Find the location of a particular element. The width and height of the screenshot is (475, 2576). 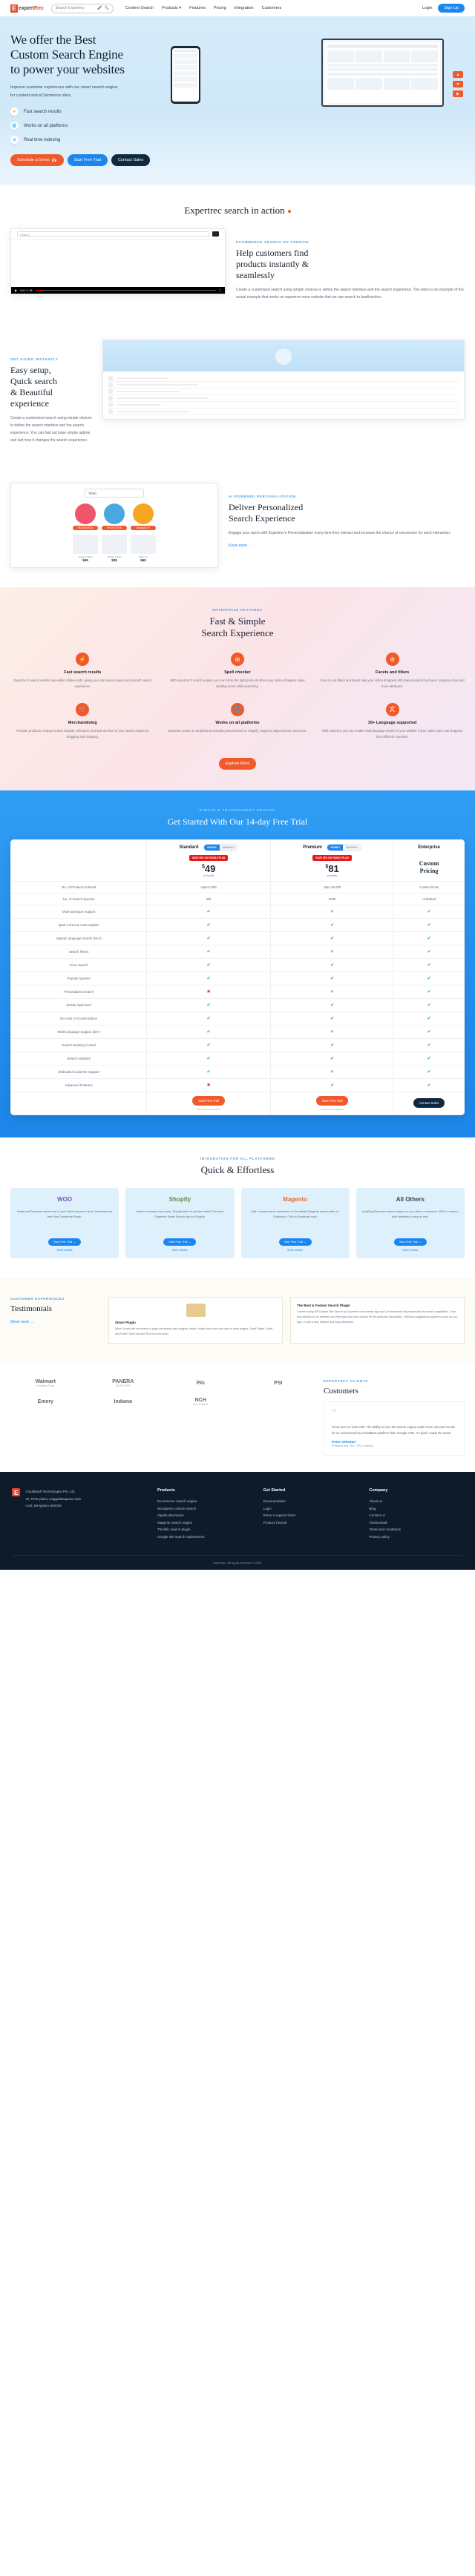

footer-link: Magento search engine is located at coordinates (204, 1522).